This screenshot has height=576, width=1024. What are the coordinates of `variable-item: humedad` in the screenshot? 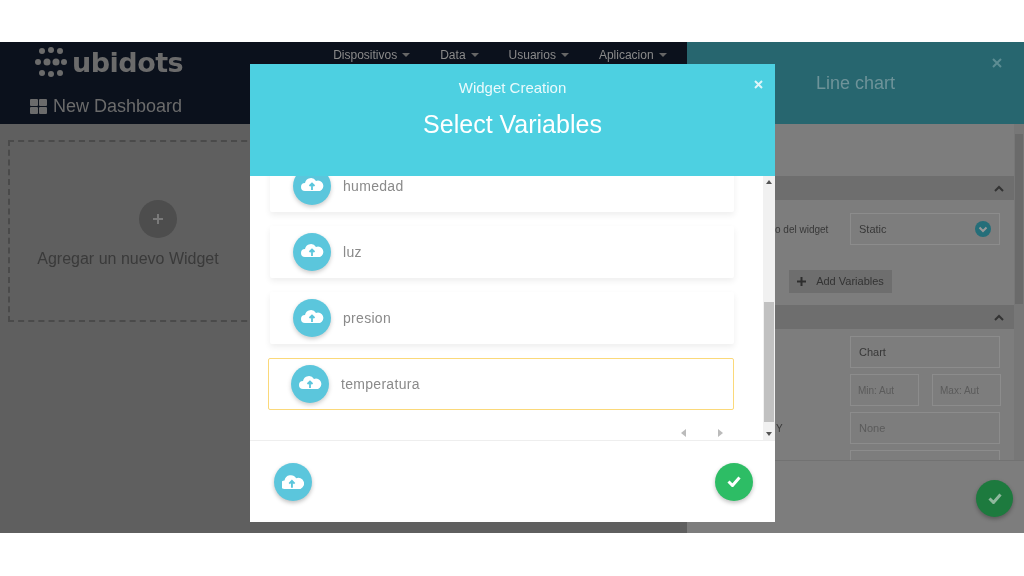 It's located at (502, 194).